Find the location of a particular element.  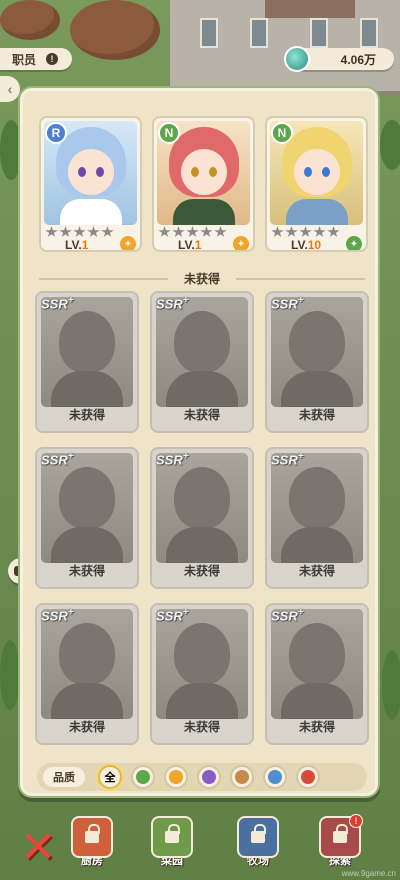

alert-icon: ! is located at coordinates (52, 59).